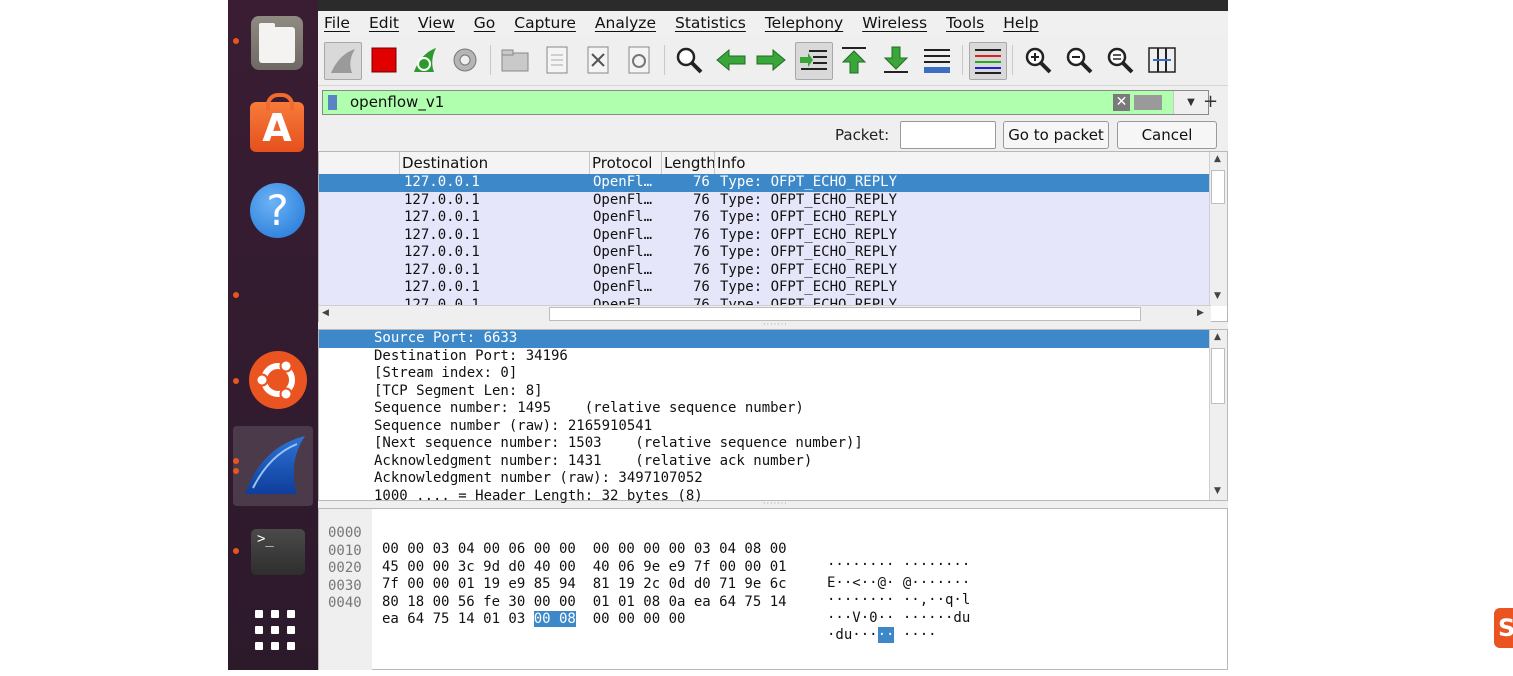  I want to click on reload-file-button, so click(639, 60).